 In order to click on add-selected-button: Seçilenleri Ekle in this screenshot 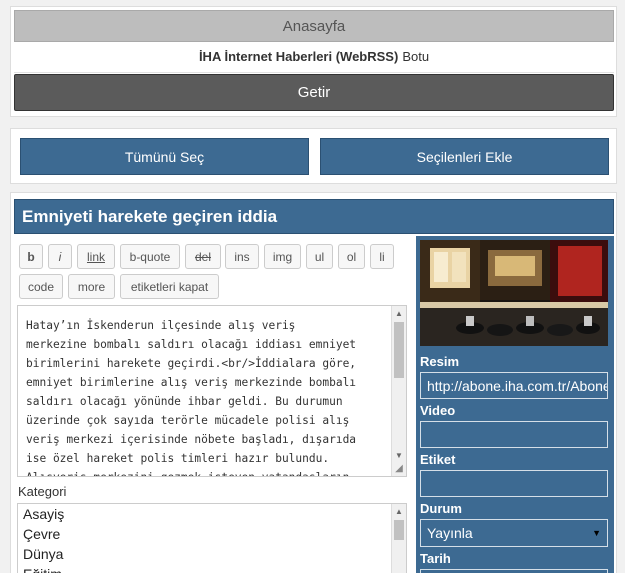, I will do `click(464, 156)`.